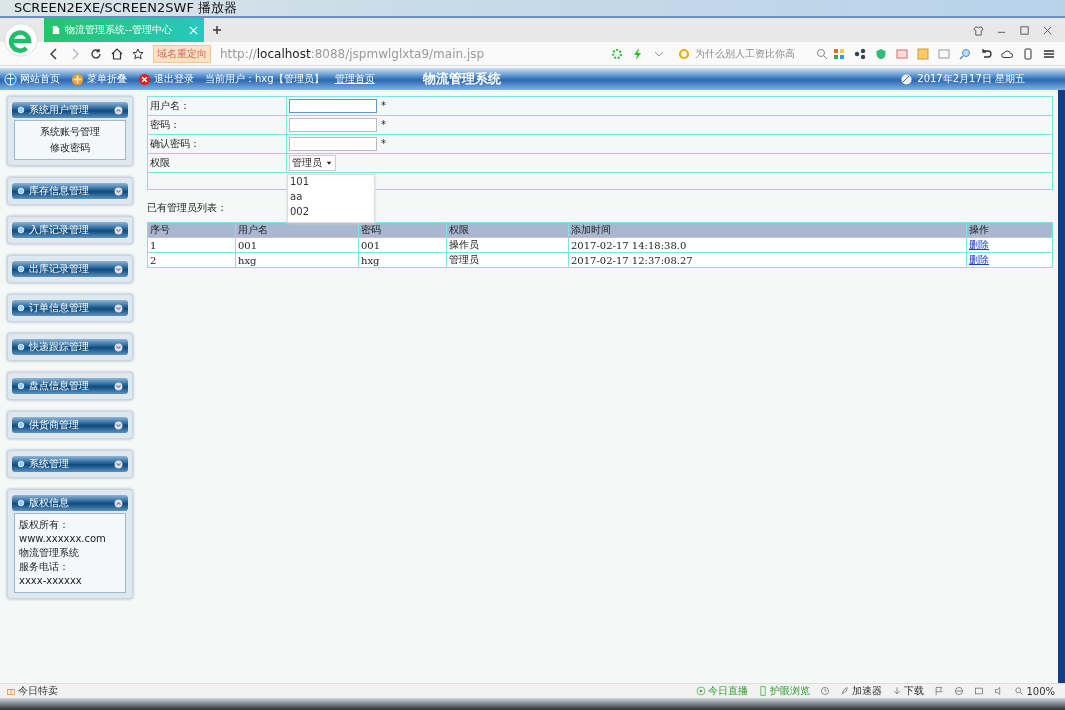  What do you see at coordinates (638, 53) in the screenshot?
I see `lightning-icon` at bounding box center [638, 53].